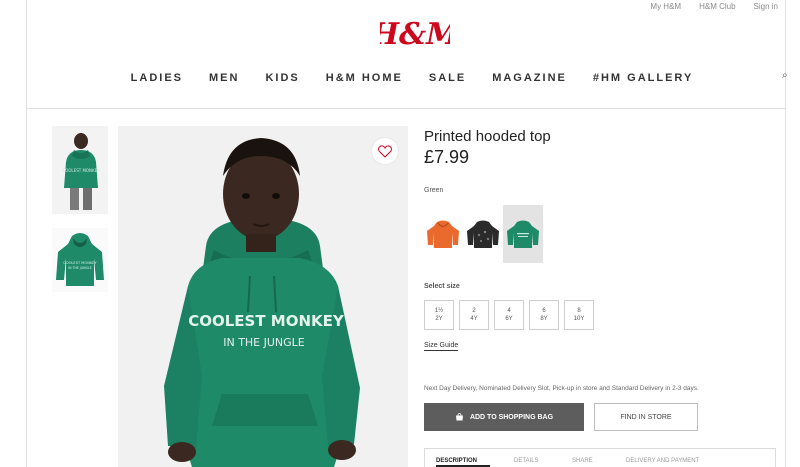  I want to click on shopping-bag-icon, so click(459, 417).